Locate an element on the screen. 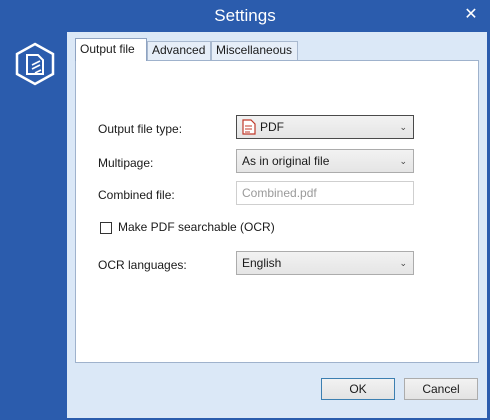  tab-miscellaneous: Miscellaneous is located at coordinates (254, 50).